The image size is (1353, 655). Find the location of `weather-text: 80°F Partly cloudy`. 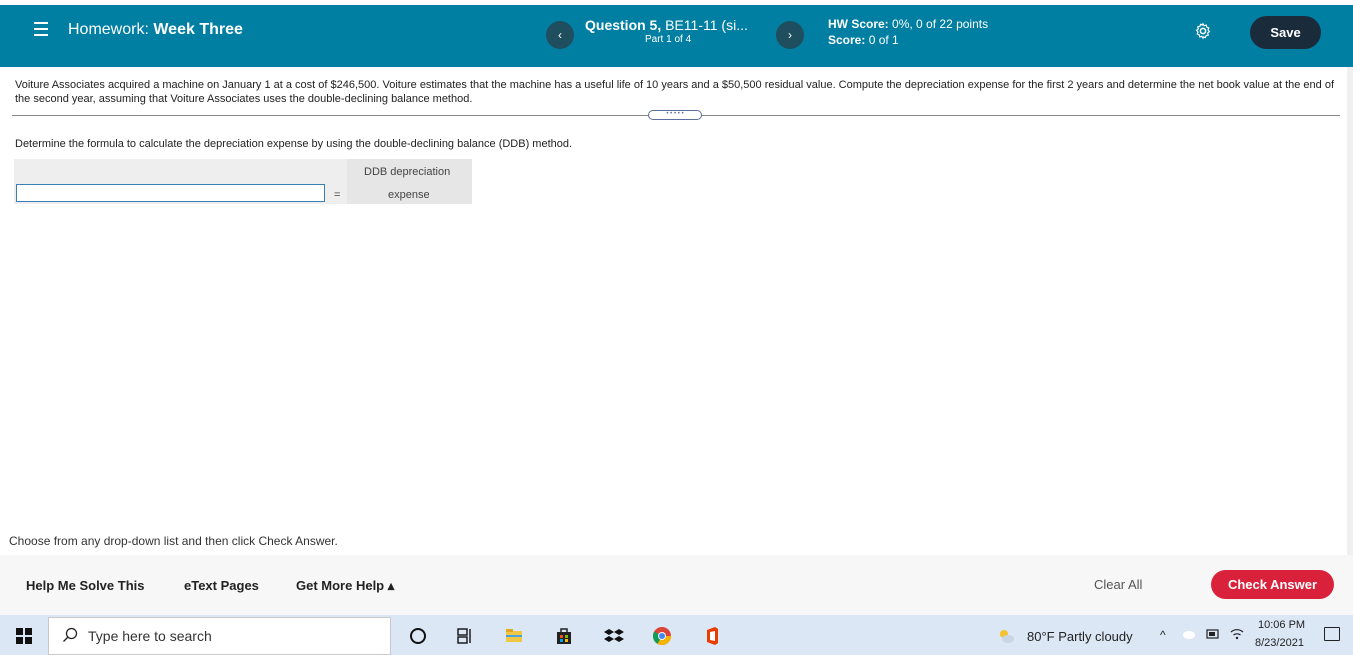

weather-text: 80°F Partly cloudy is located at coordinates (1080, 636).